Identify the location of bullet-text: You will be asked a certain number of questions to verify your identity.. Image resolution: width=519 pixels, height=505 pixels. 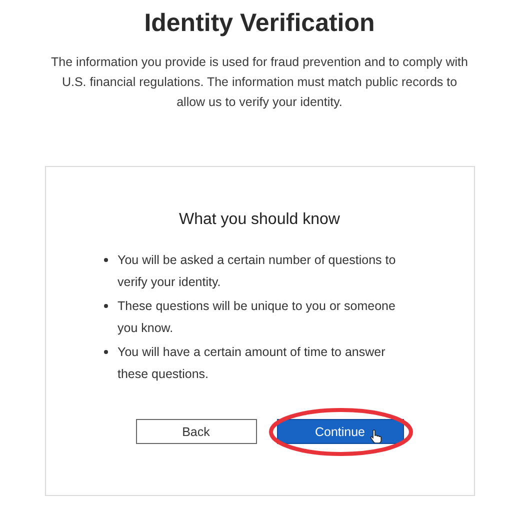
(257, 271).